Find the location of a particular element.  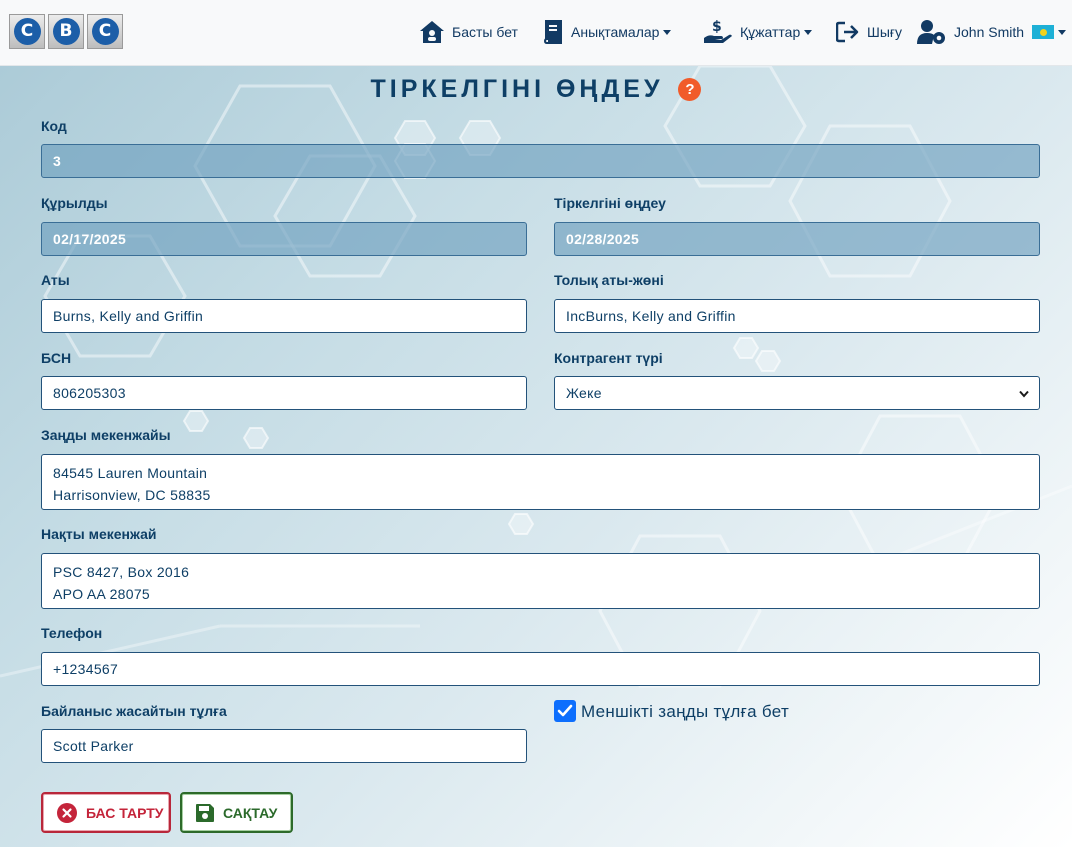

cancel-button-label: БАС ТАРТУ is located at coordinates (125, 812).